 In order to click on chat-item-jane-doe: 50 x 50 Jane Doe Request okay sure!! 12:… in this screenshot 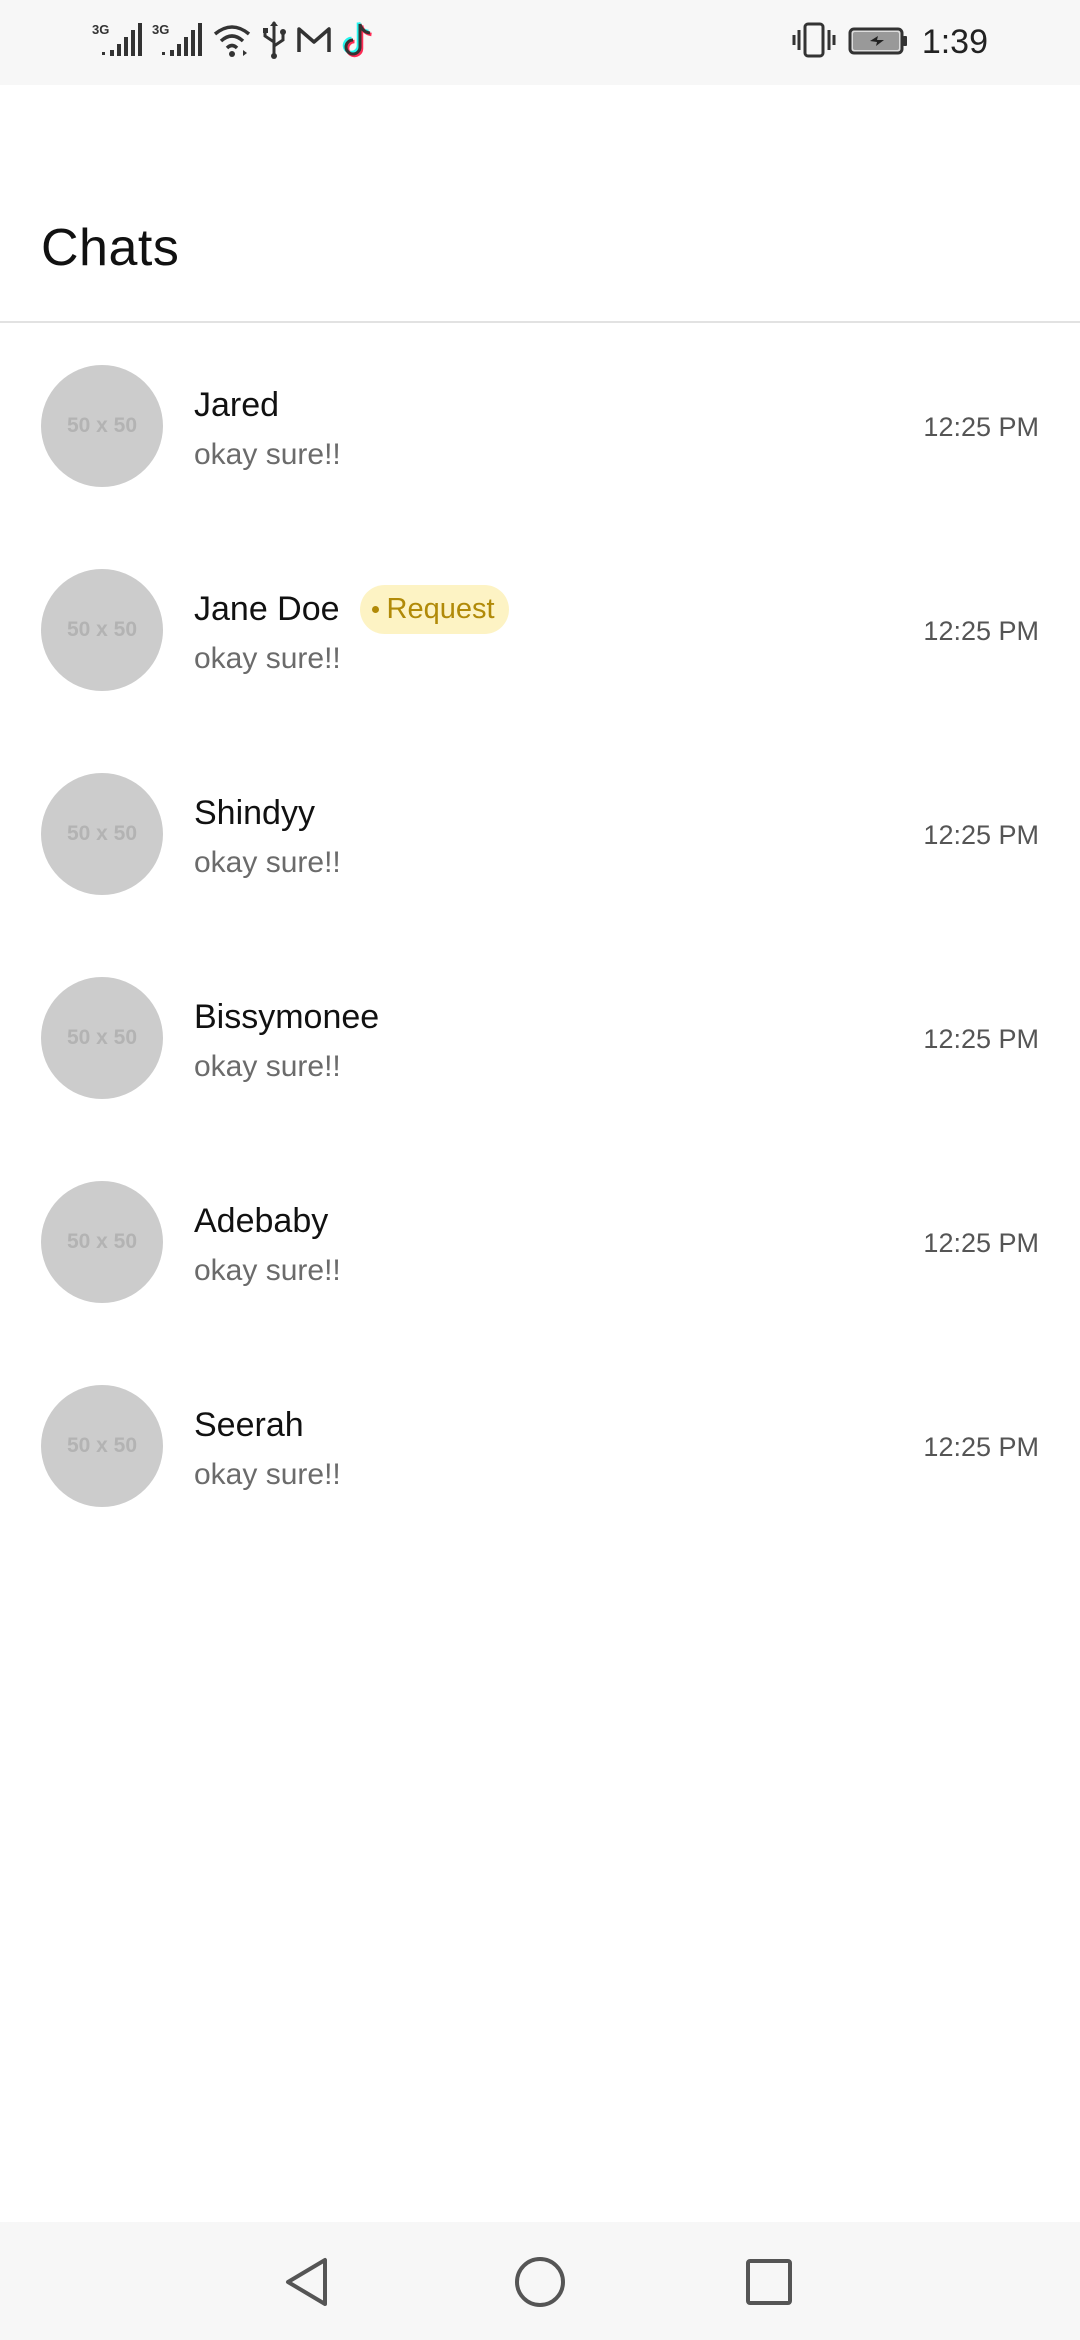, I will do `click(540, 631)`.